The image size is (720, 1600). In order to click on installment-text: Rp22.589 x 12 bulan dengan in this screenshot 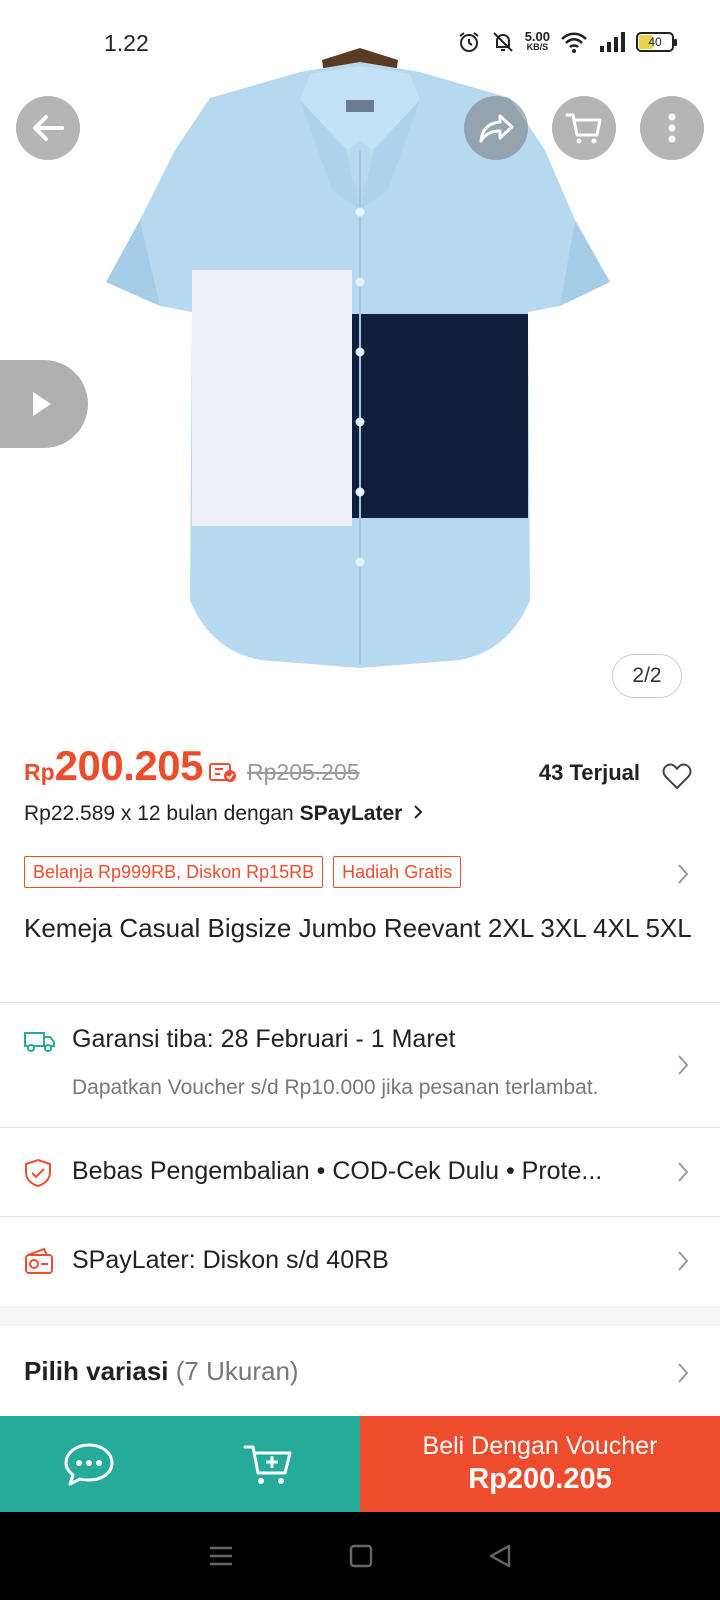, I will do `click(162, 813)`.